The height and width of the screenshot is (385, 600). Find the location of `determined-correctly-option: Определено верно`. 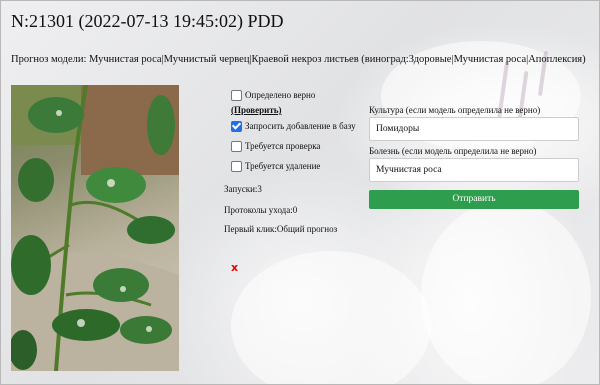

determined-correctly-option: Определено верно is located at coordinates (293, 95).